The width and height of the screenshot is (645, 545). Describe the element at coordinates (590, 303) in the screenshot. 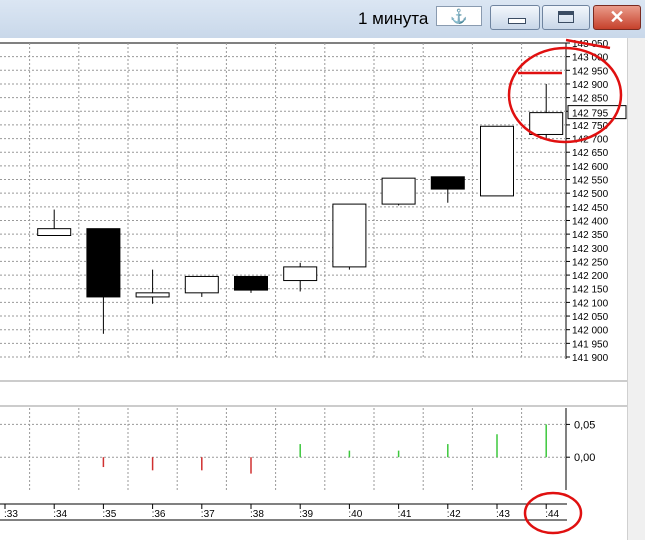

I see `price-tick-label: 142 100` at that location.